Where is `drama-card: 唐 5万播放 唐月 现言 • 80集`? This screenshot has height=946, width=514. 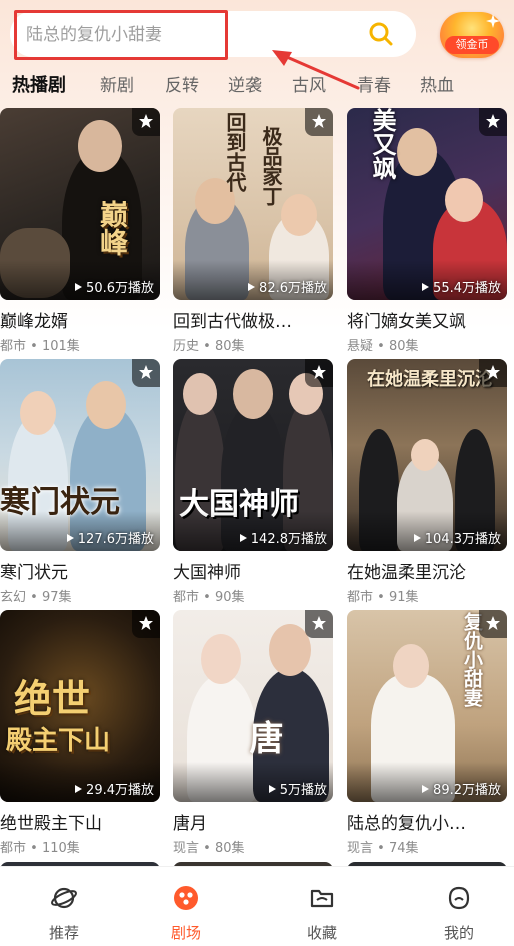
drama-card: 唐 5万播放 唐月 现言 • 80集 is located at coordinates (255, 733).